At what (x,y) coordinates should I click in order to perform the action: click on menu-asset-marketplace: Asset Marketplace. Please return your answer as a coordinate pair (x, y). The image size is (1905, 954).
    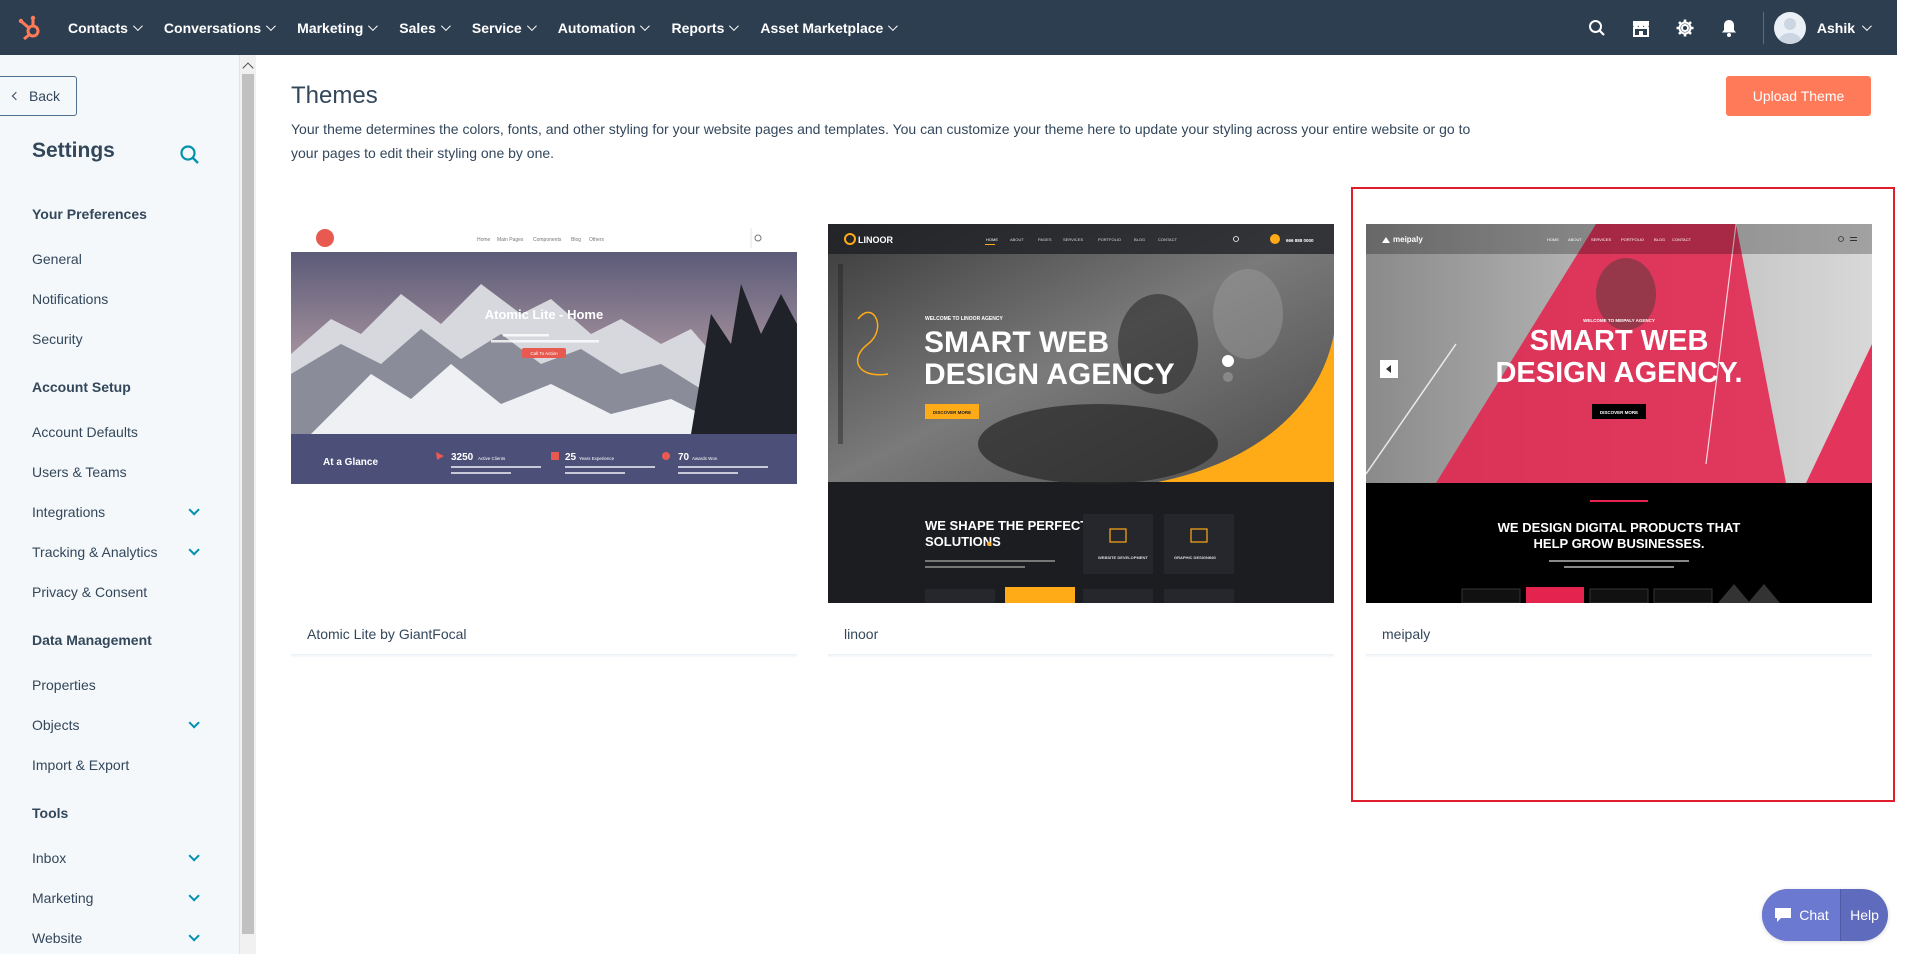
    Looking at the image, I should click on (827, 27).